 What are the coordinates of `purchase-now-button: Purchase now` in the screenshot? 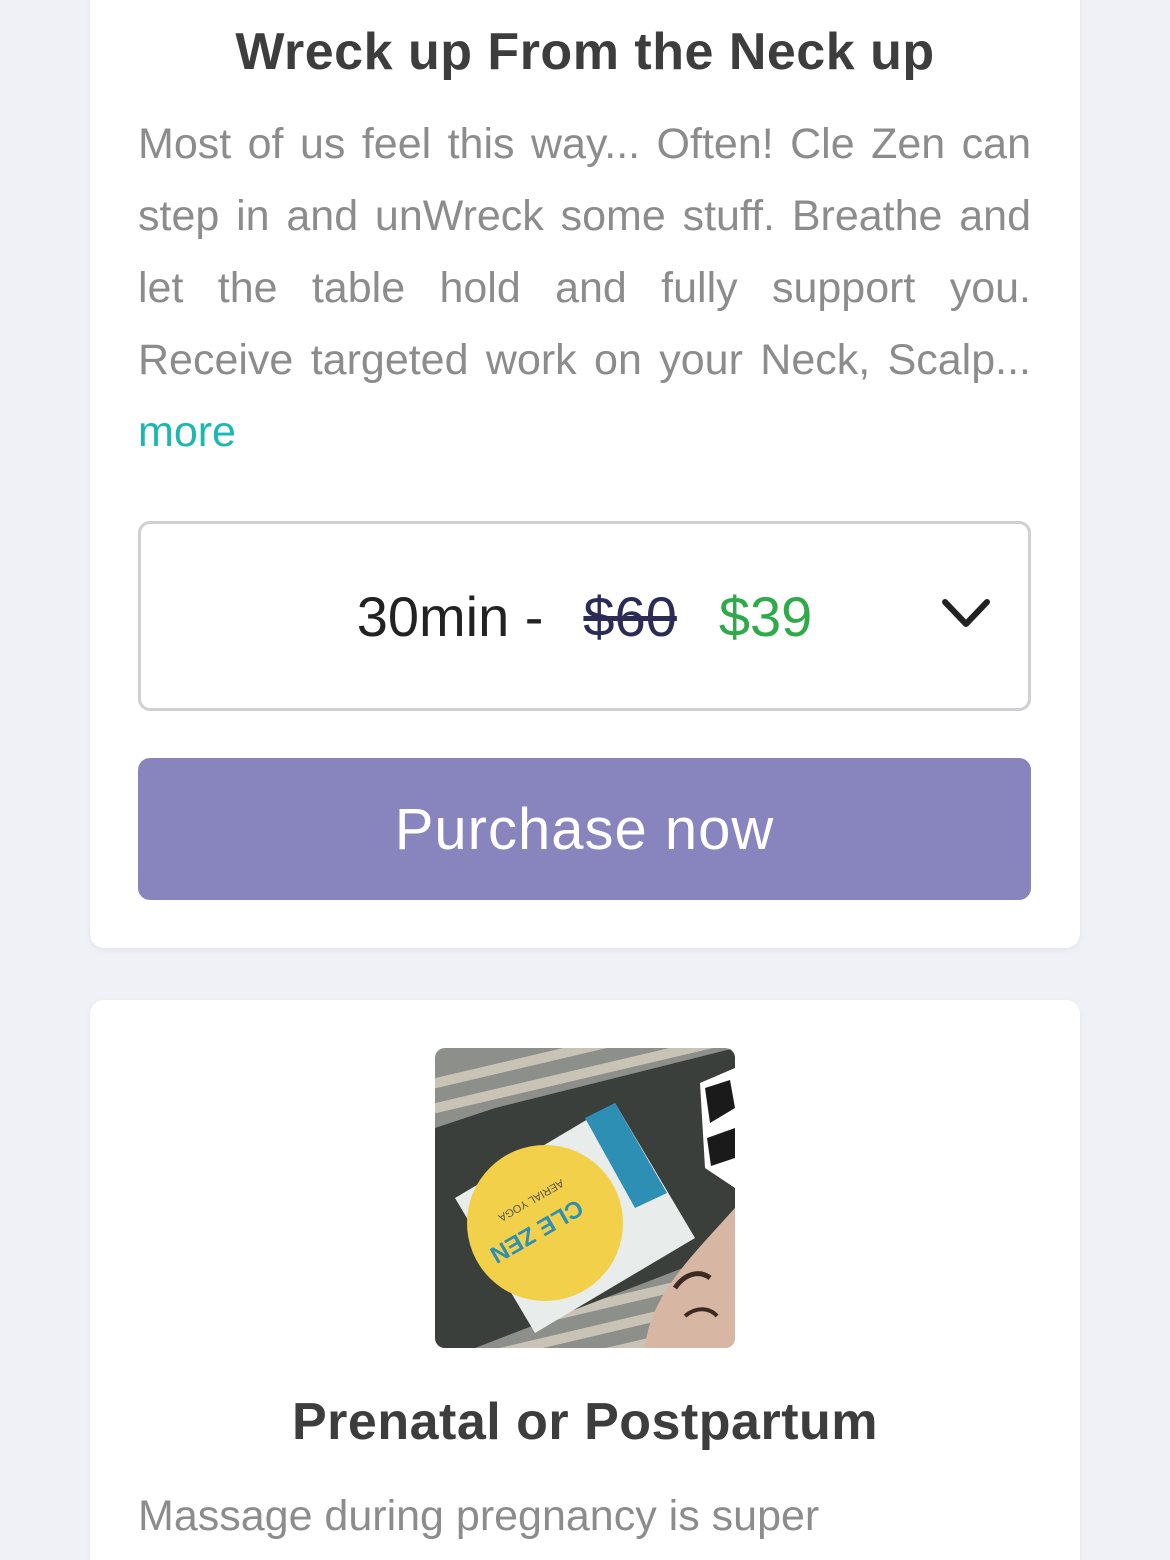 It's located at (584, 829).